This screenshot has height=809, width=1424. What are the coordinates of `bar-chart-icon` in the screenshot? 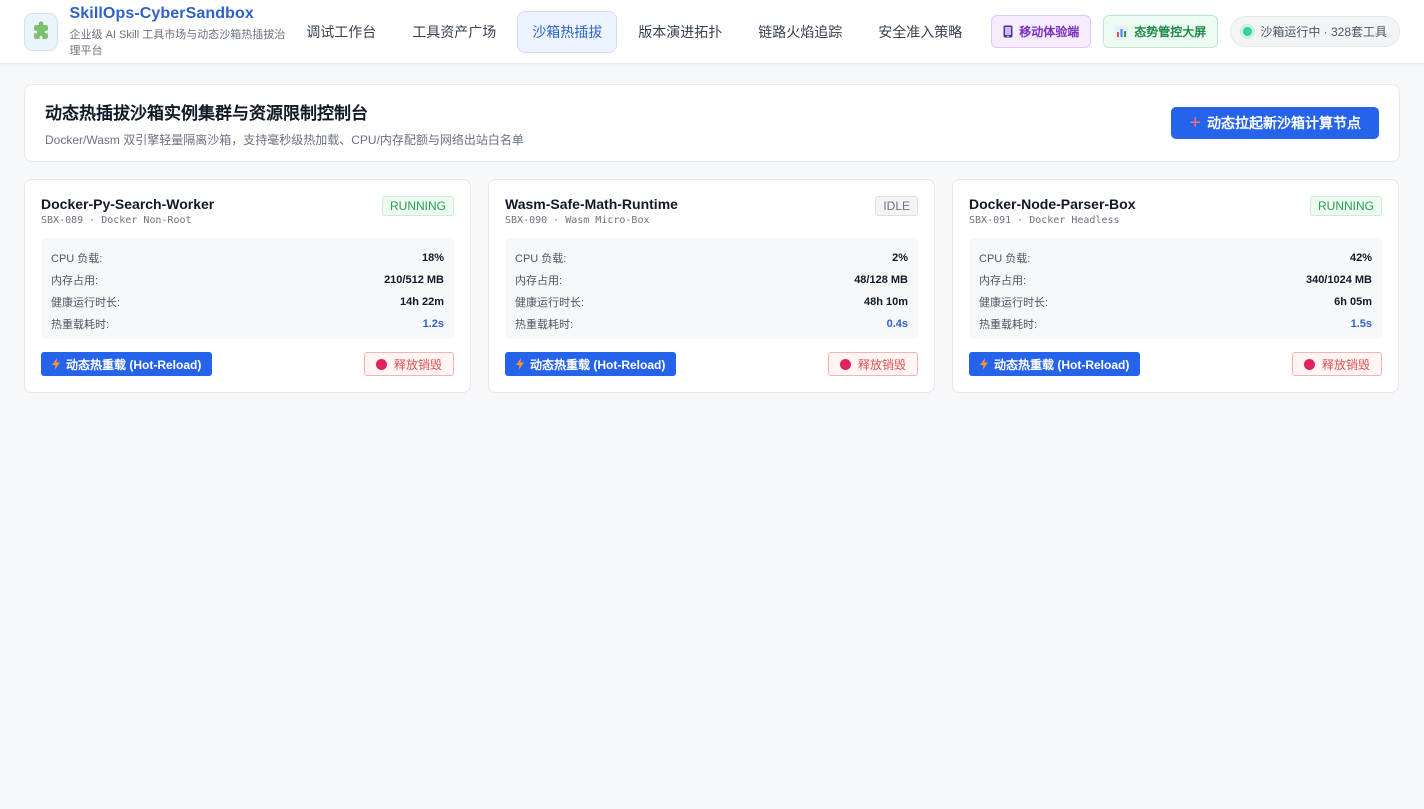 It's located at (1122, 31).